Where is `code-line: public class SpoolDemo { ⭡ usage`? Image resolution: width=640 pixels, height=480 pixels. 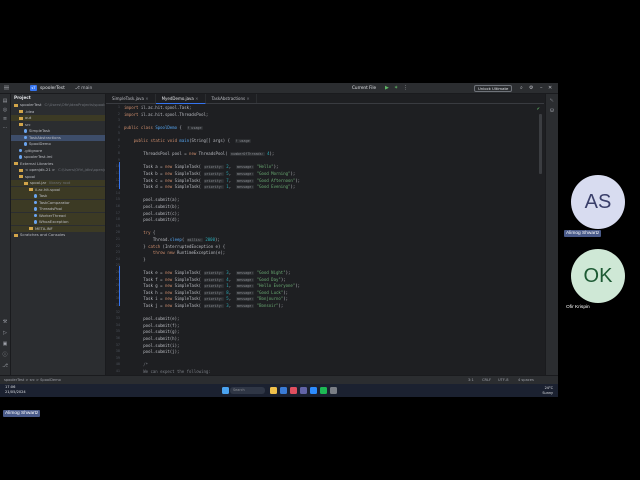
code-line: public class SpoolDemo { ⭡ usage is located at coordinates (163, 128).